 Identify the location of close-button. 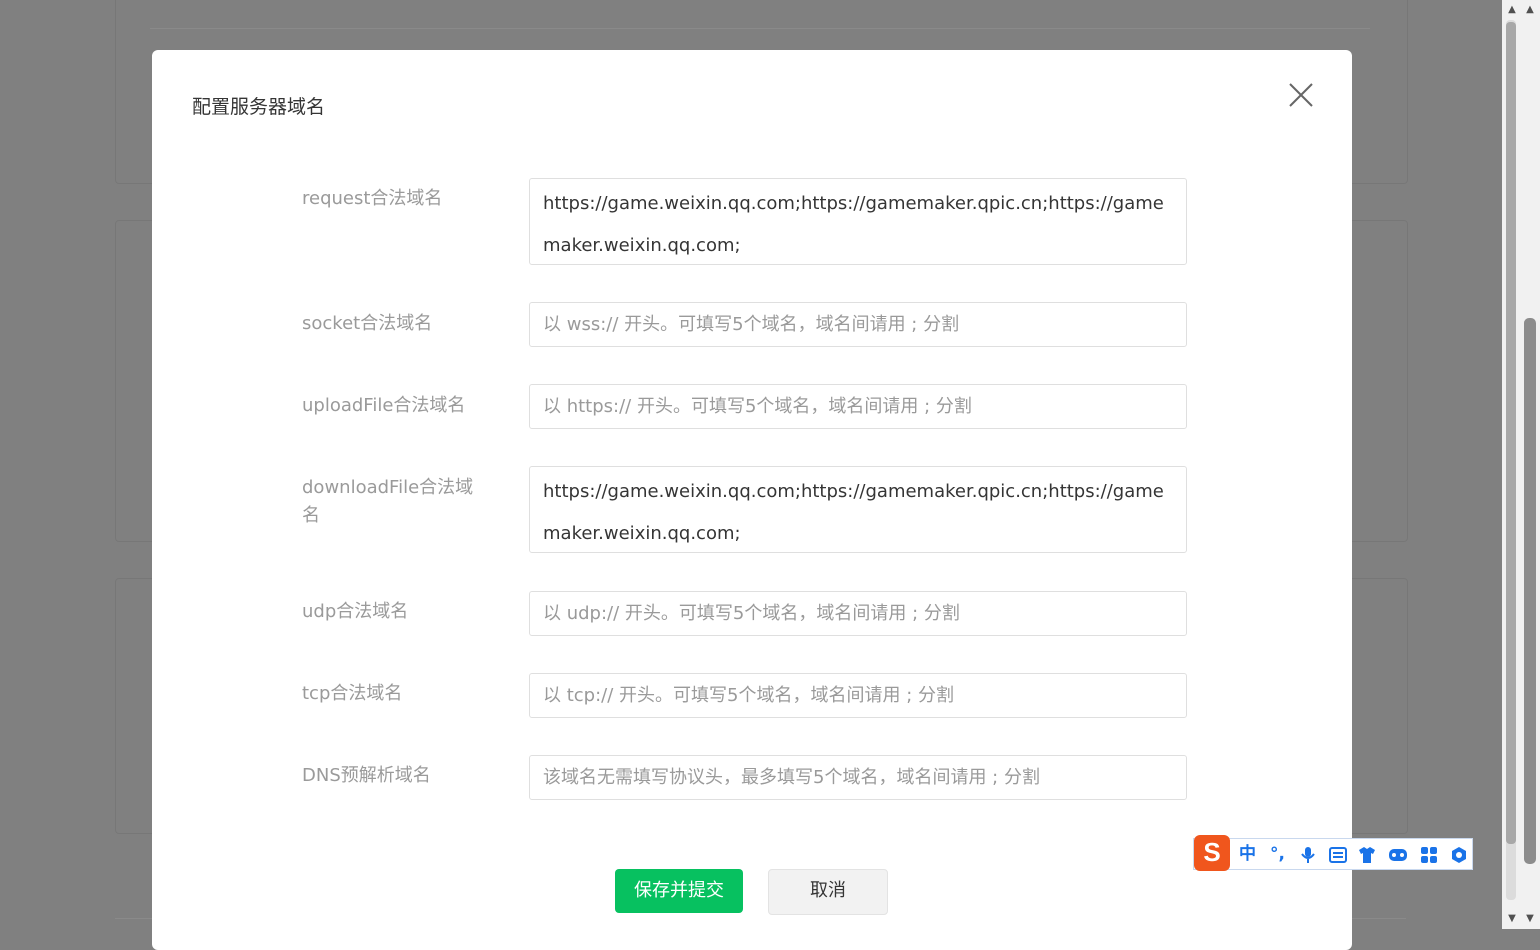
(1301, 95).